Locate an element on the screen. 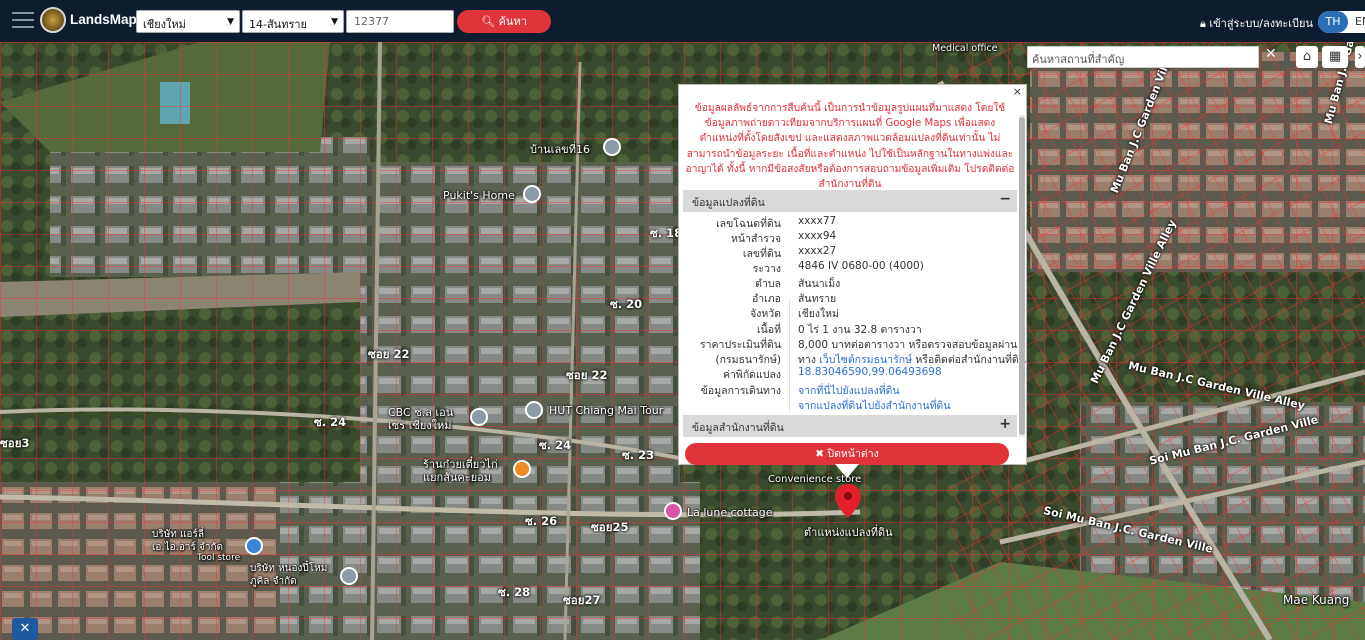  province-select: เชียงใหม่ ▼ is located at coordinates (188, 21).